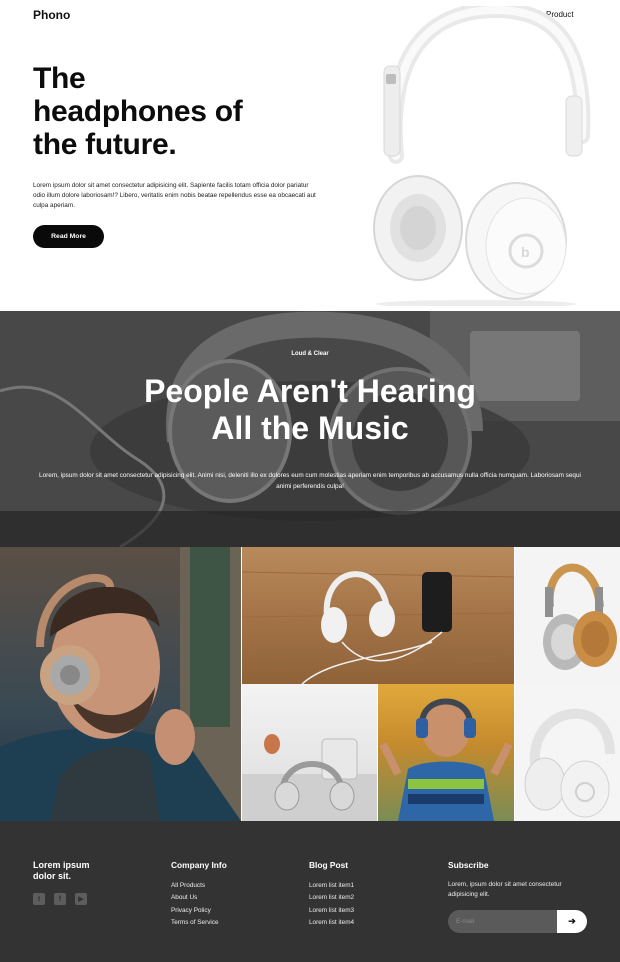 The width and height of the screenshot is (620, 962). Describe the element at coordinates (51, 15) in the screenshot. I see `brand-logo: Phono` at that location.